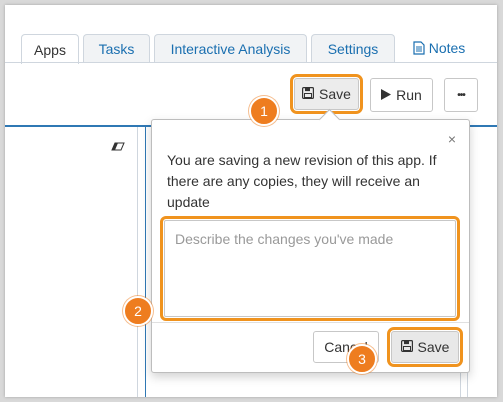 The height and width of the screenshot is (402, 503). I want to click on tab-notes: Notes, so click(439, 48).